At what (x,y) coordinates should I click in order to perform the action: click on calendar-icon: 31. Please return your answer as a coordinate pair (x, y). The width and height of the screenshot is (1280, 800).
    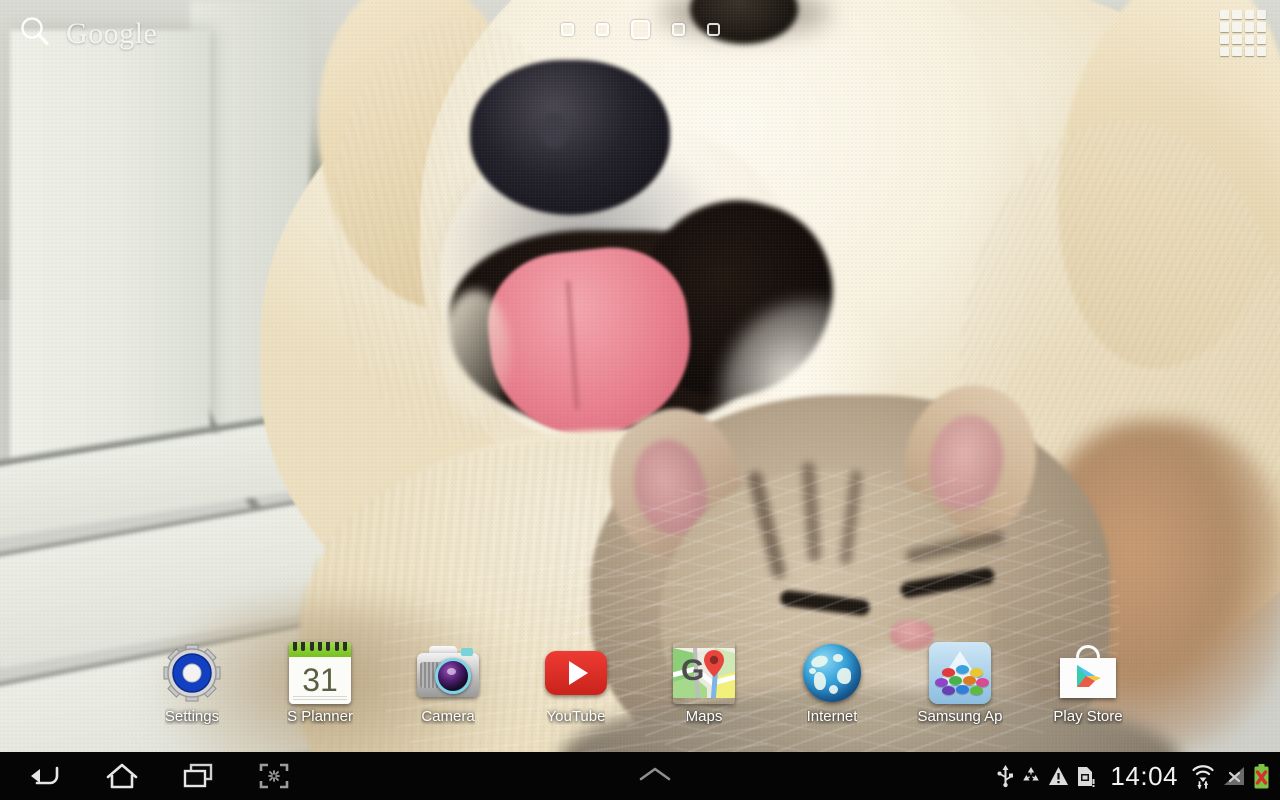
    Looking at the image, I should click on (320, 673).